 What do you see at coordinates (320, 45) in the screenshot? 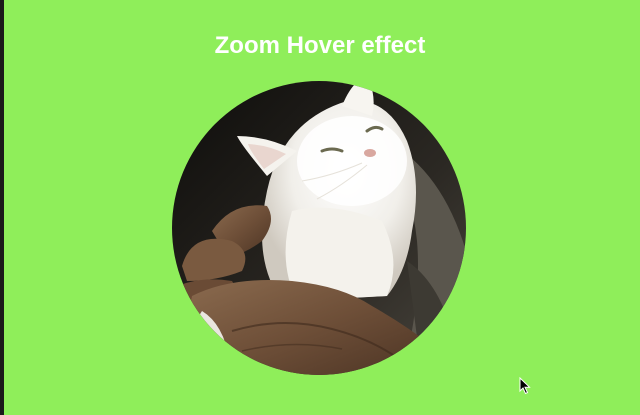
I see `page-title: Zoom Hover effect` at bounding box center [320, 45].